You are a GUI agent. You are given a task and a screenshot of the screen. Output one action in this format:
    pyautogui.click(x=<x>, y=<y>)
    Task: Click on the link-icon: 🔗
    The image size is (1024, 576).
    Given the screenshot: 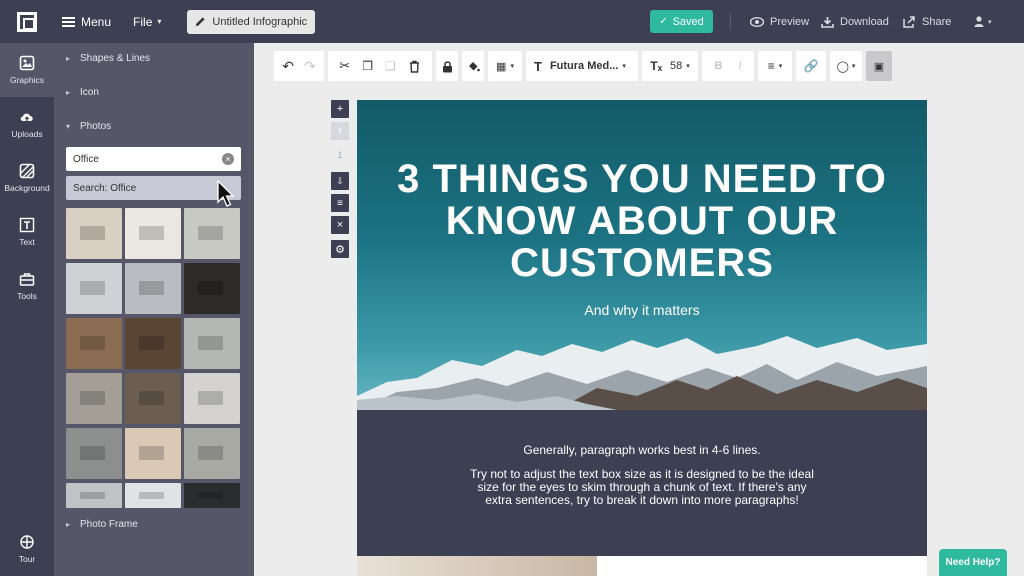 What is the action you would take?
    pyautogui.click(x=811, y=66)
    